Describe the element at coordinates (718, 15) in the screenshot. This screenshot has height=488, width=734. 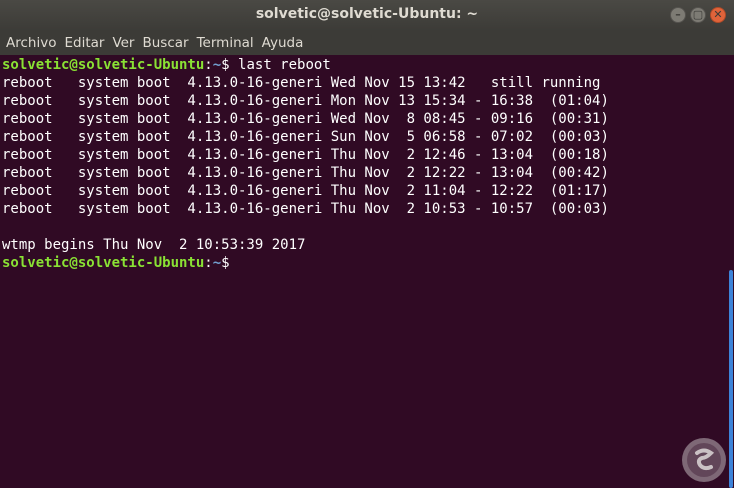
I see `close-button: ✕` at that location.